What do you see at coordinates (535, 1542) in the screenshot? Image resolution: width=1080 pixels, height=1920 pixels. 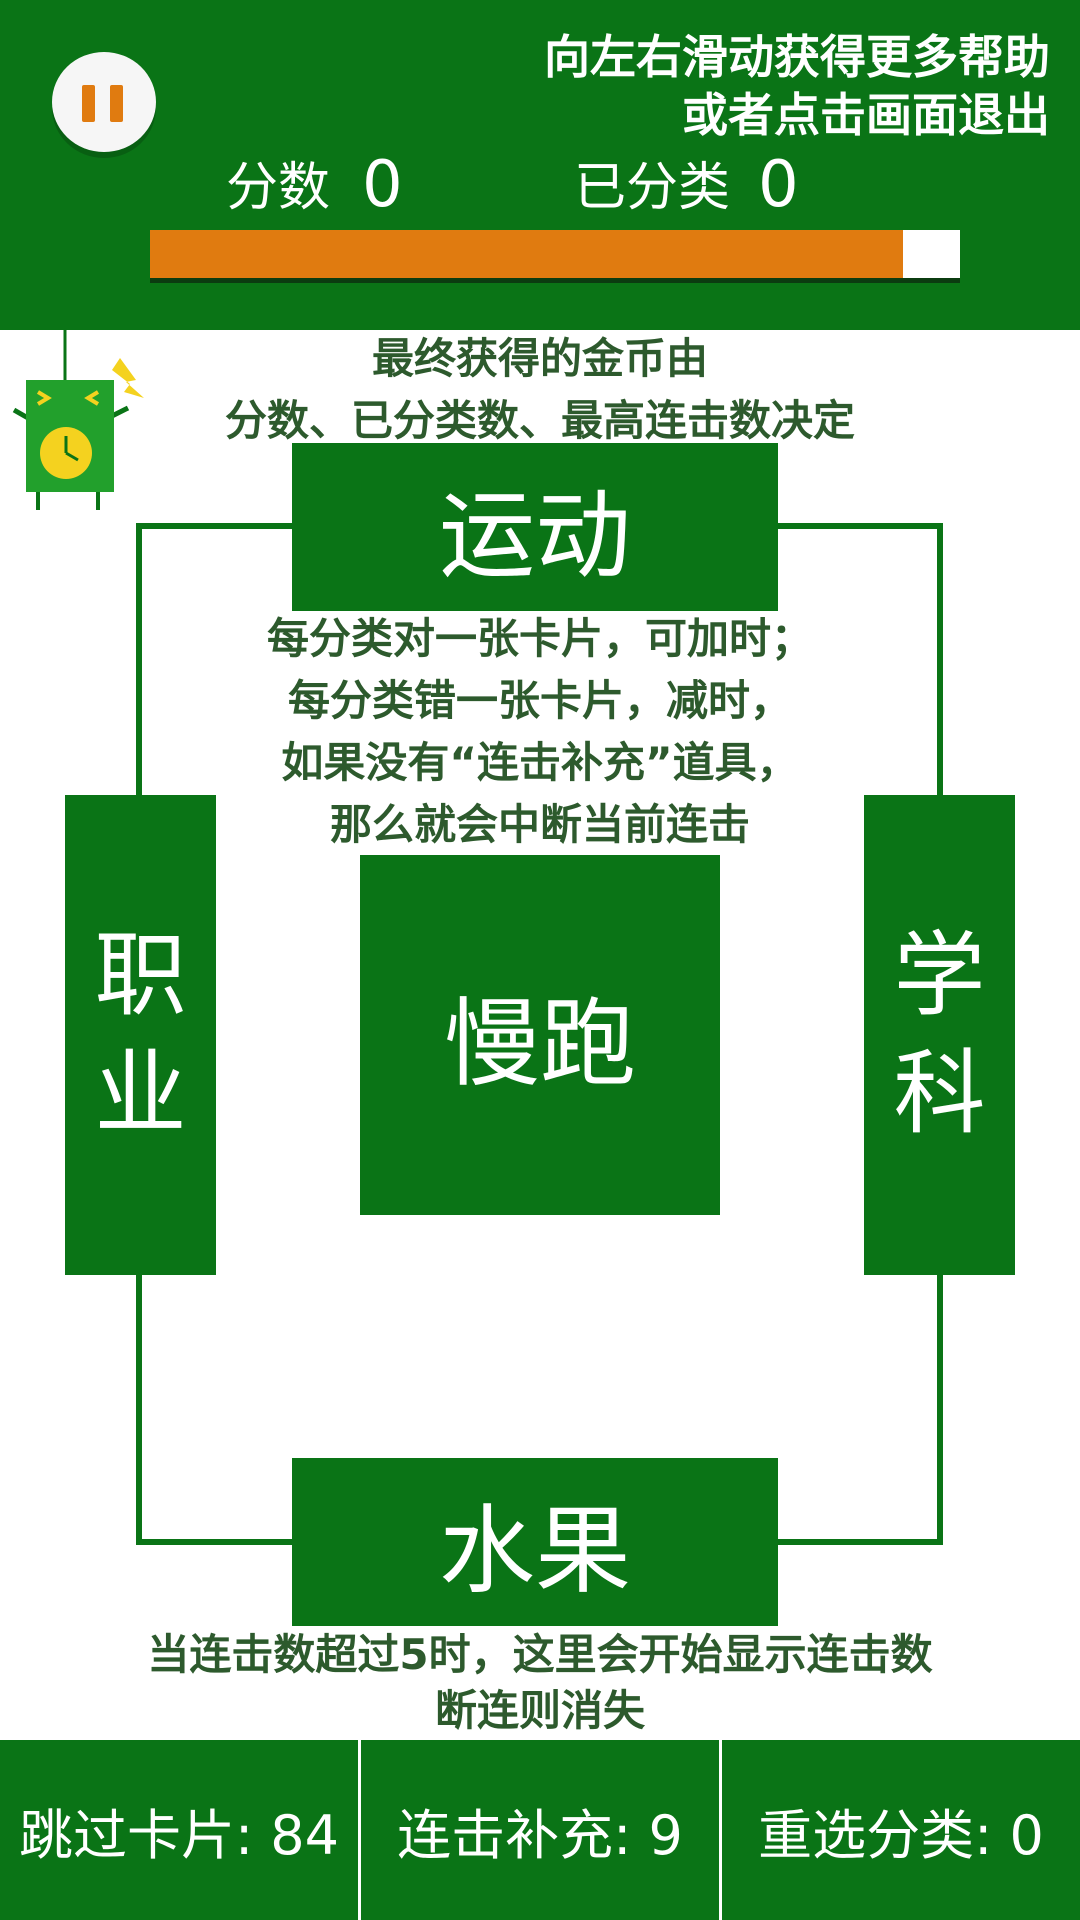 I see `category-bottom: 水果` at bounding box center [535, 1542].